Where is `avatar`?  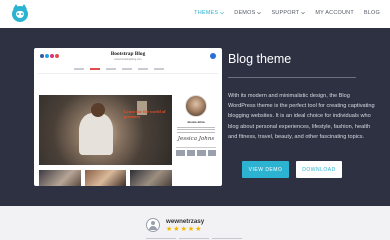
avatar is located at coordinates (196, 106).